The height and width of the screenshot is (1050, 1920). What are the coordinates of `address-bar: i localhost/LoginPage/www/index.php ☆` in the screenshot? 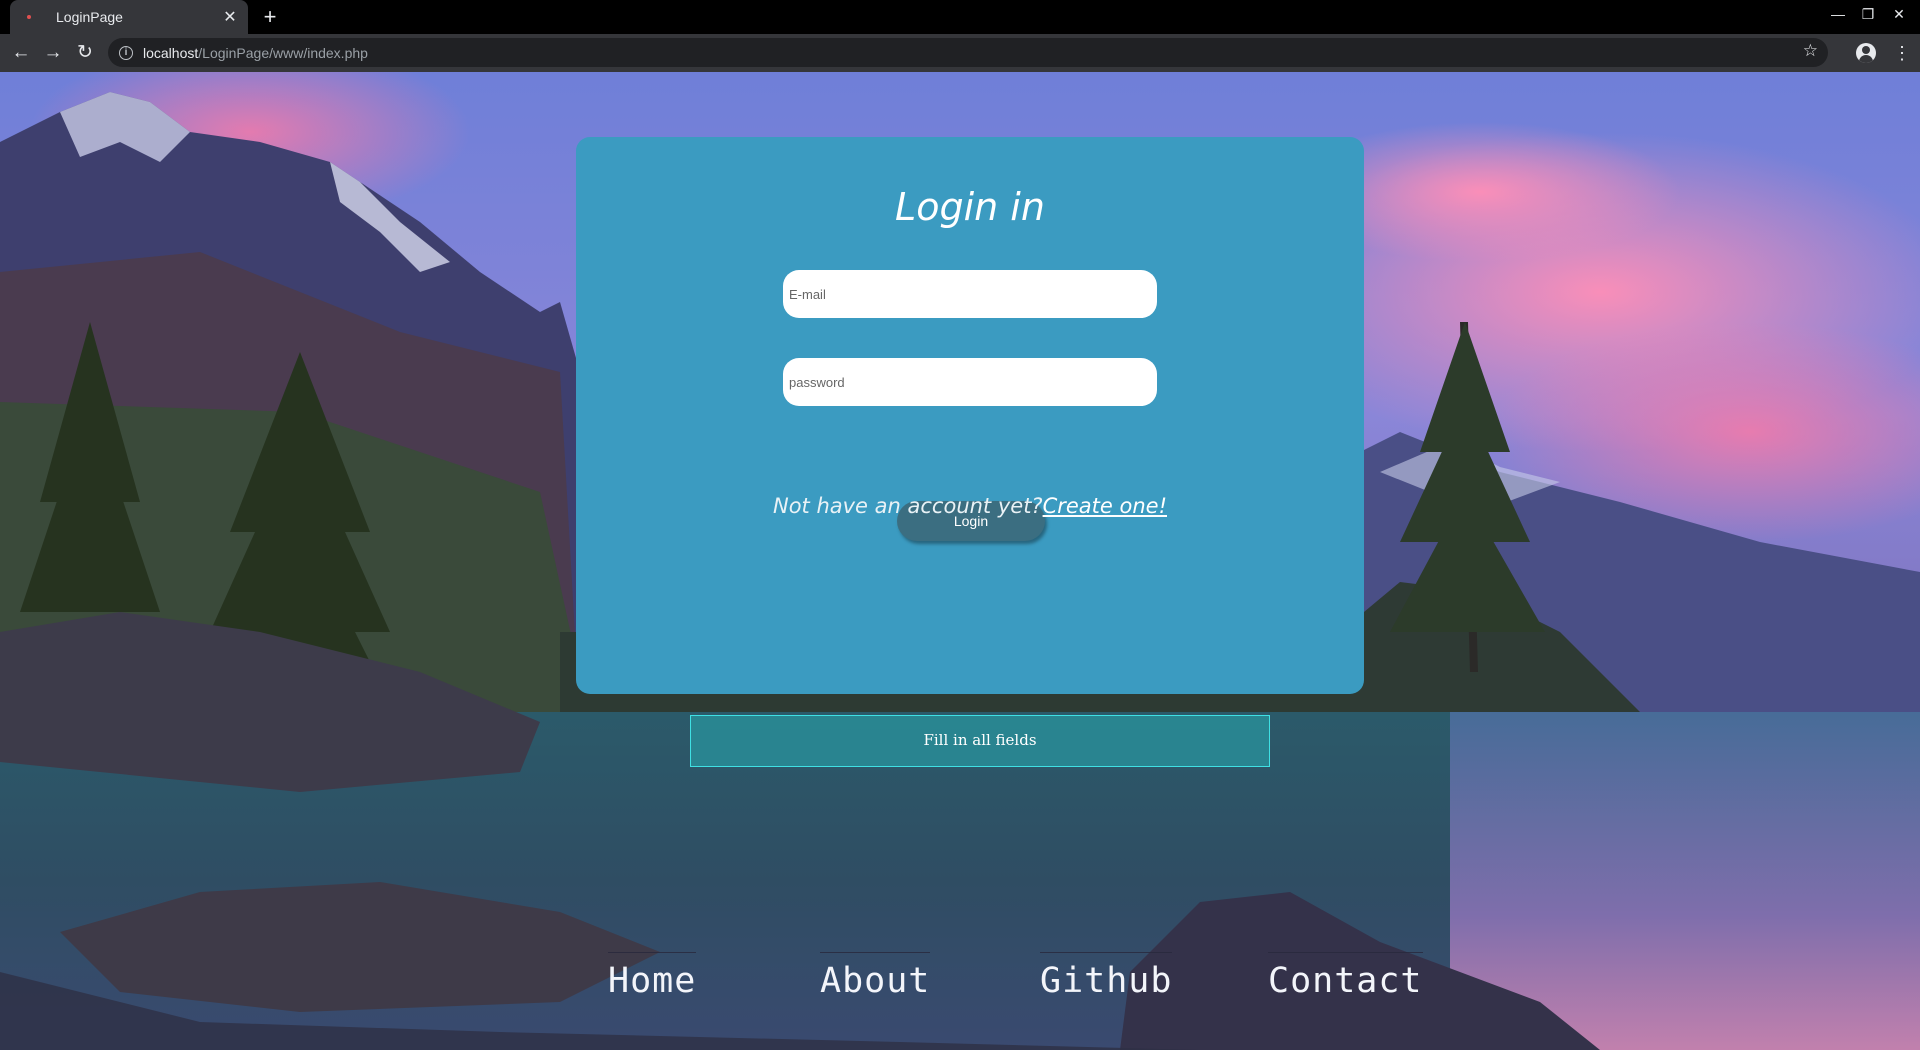 It's located at (968, 52).